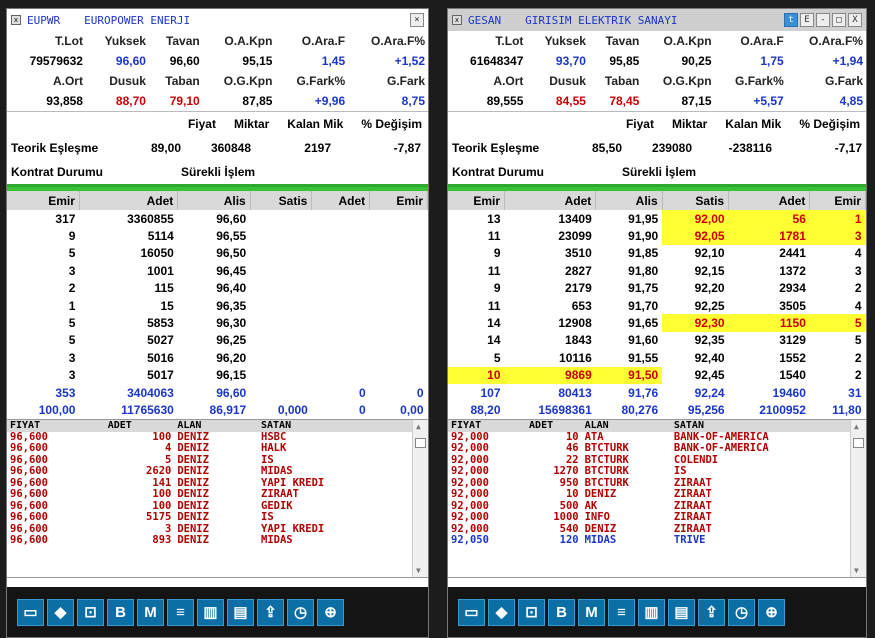 This screenshot has width=875, height=638. What do you see at coordinates (217, 322) in the screenshot?
I see `book-row: 5 5853 96,30` at bounding box center [217, 322].